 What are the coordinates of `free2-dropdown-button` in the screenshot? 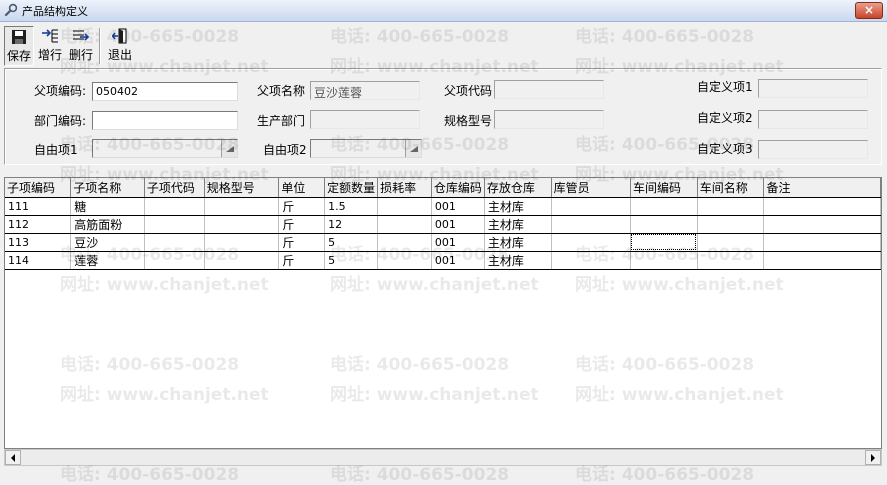 It's located at (413, 148).